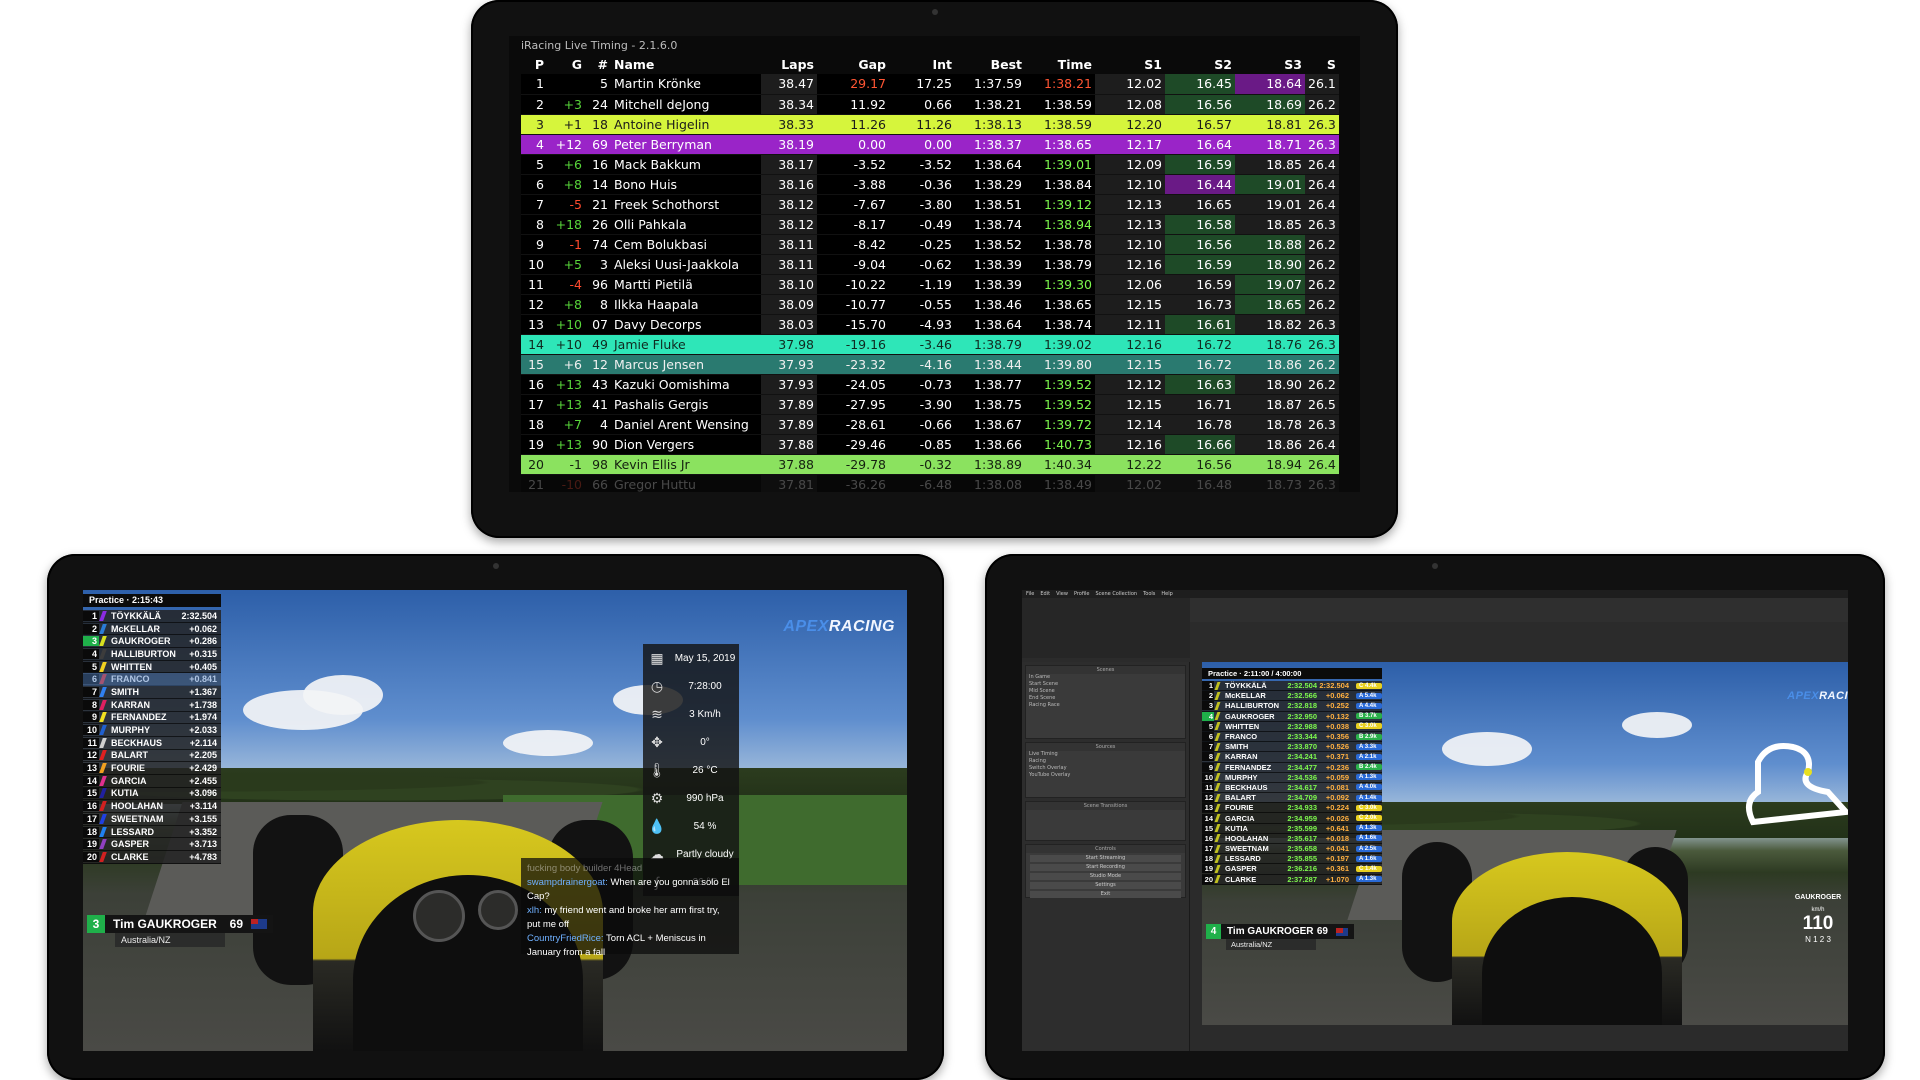 This screenshot has height=1080, width=1920. Describe the element at coordinates (1116, 594) in the screenshot. I see `menu-item: Scene Collection` at that location.